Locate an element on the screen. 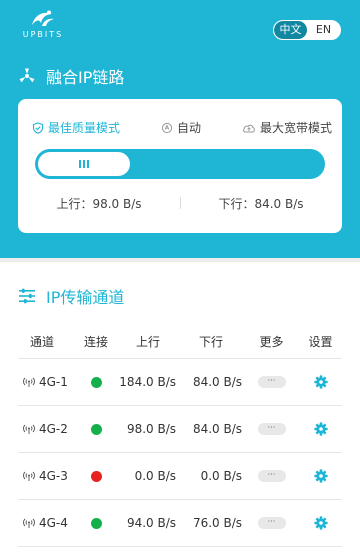 The width and height of the screenshot is (360, 560). sliders-icon is located at coordinates (27, 296).